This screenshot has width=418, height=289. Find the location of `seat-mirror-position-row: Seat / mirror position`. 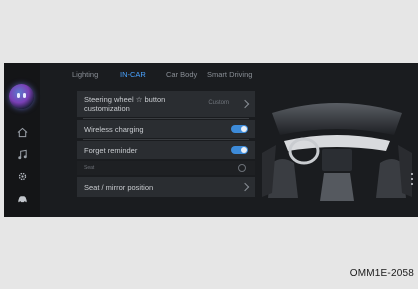

seat-mirror-position-row: Seat / mirror position is located at coordinates (166, 187).